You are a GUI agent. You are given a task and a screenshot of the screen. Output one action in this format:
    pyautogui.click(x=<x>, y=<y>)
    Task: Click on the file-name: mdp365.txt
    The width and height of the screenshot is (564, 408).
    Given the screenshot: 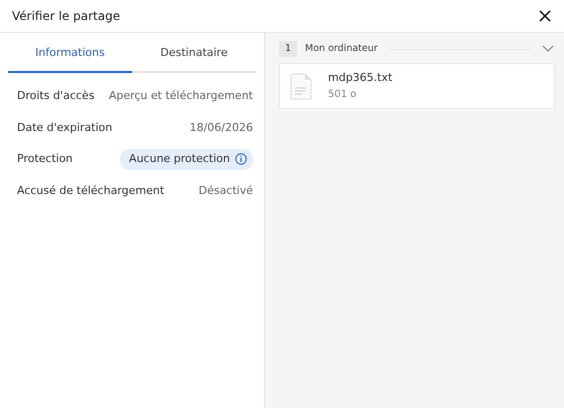 What is the action you would take?
    pyautogui.click(x=360, y=78)
    